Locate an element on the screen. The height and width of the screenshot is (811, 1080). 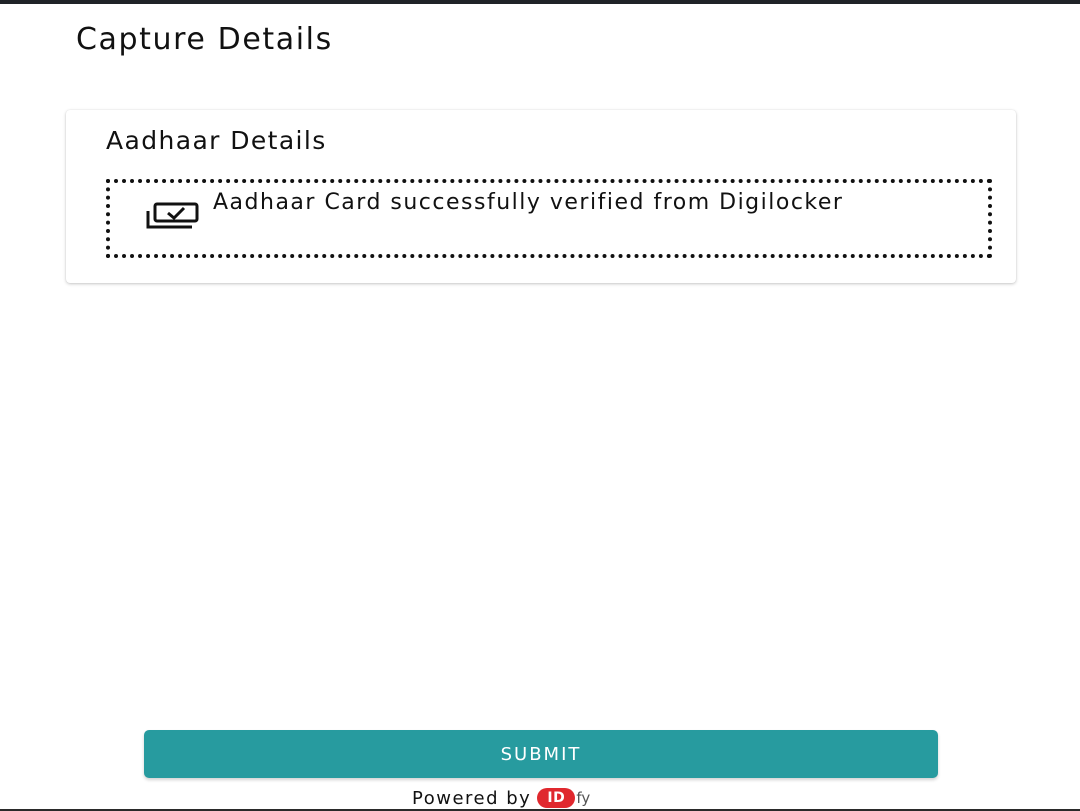
aadhaar-card-title: Aadhaar Details is located at coordinates (216, 140).